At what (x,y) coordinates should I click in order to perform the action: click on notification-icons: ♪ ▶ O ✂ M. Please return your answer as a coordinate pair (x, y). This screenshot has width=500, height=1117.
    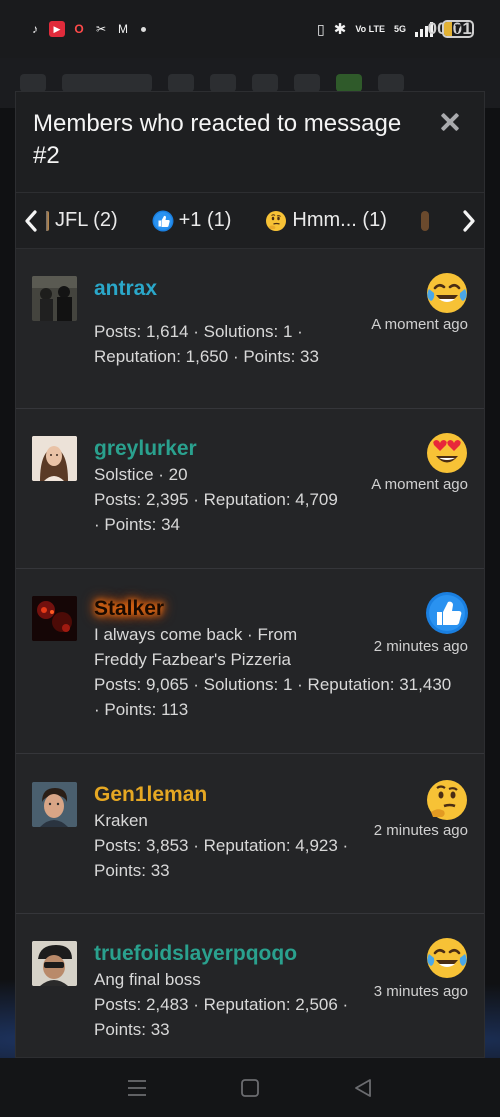
    Looking at the image, I should click on (86, 29).